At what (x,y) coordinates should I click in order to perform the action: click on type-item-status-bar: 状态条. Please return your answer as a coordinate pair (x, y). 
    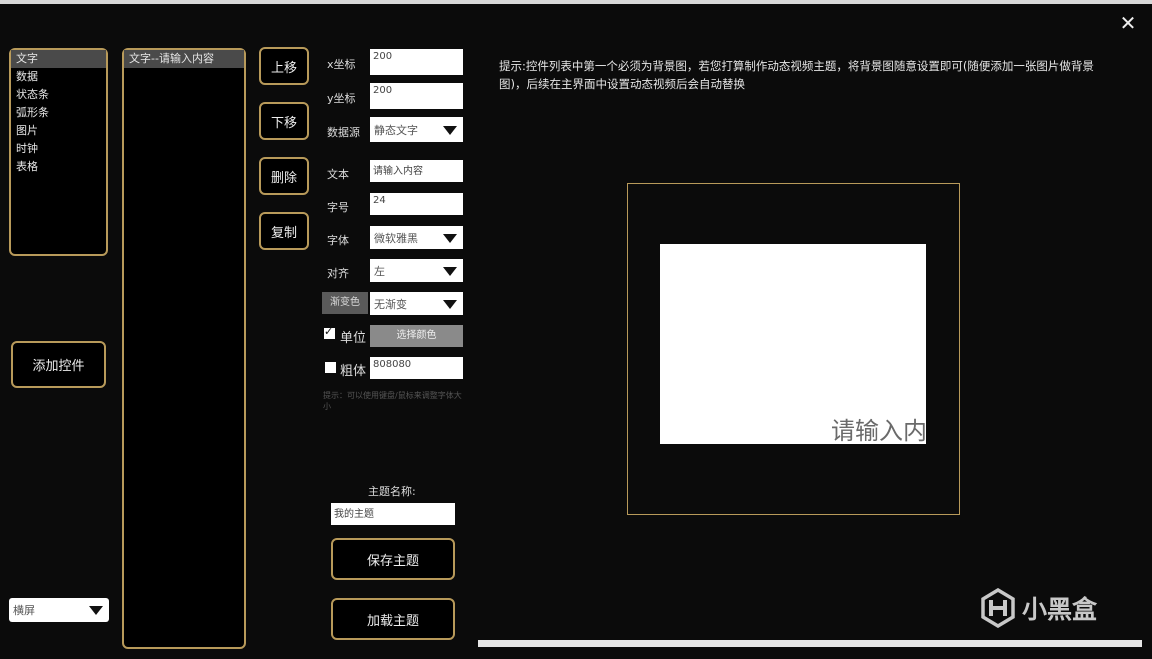
    Looking at the image, I should click on (58, 95).